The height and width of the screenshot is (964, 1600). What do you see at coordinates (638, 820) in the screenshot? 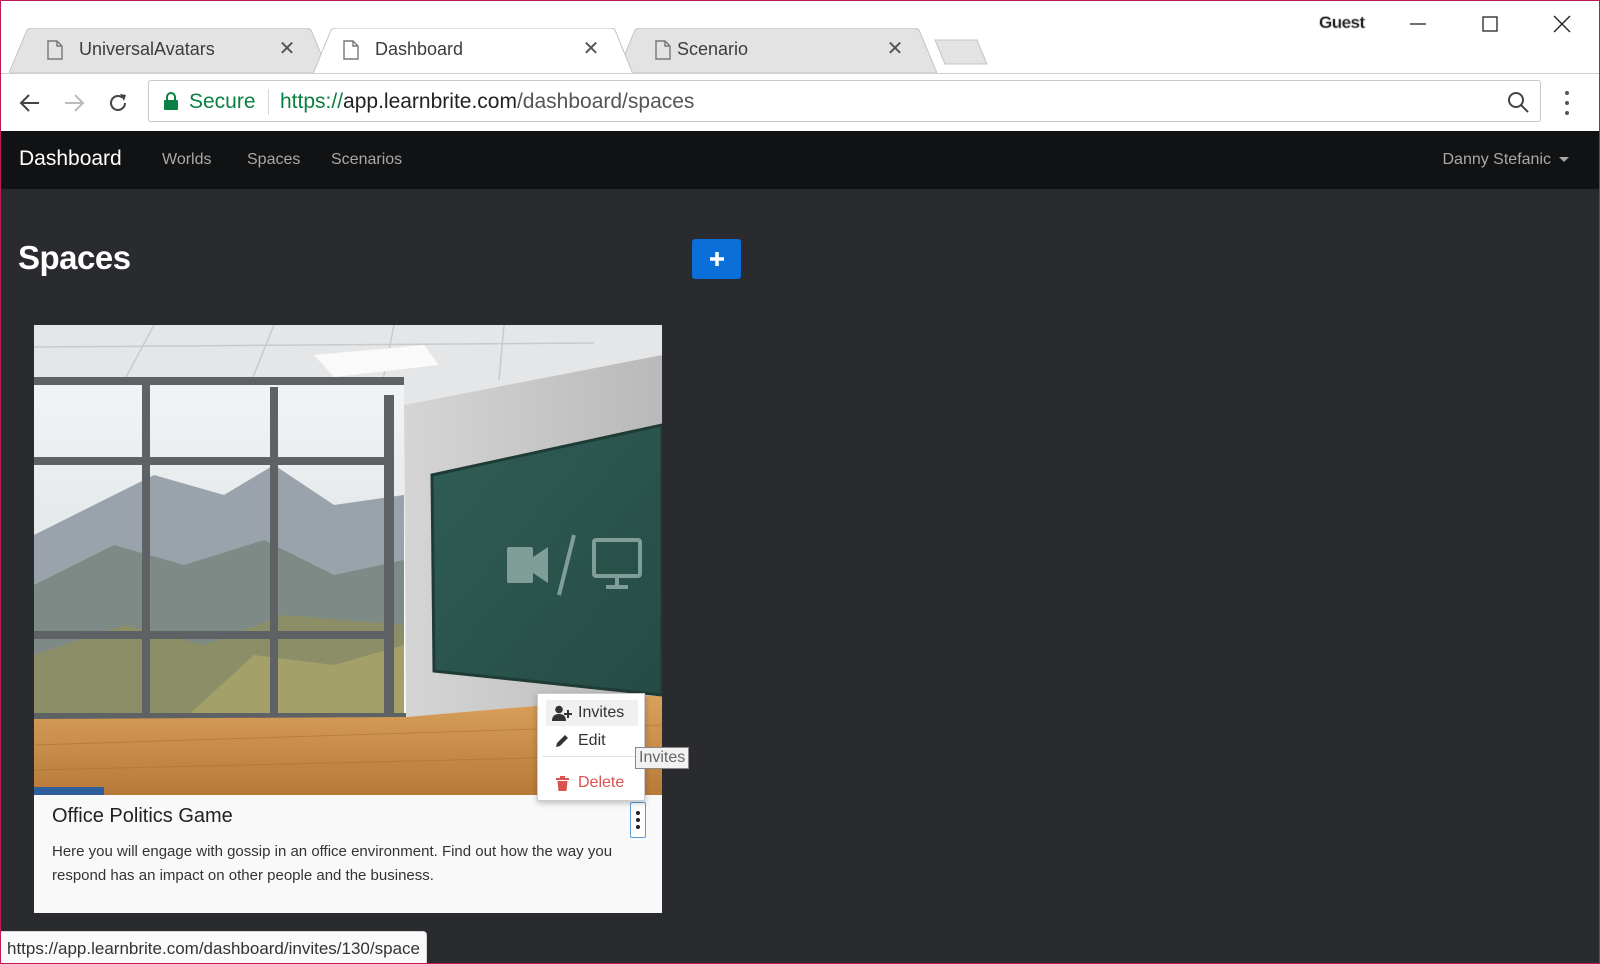
I see `card-options-button` at bounding box center [638, 820].